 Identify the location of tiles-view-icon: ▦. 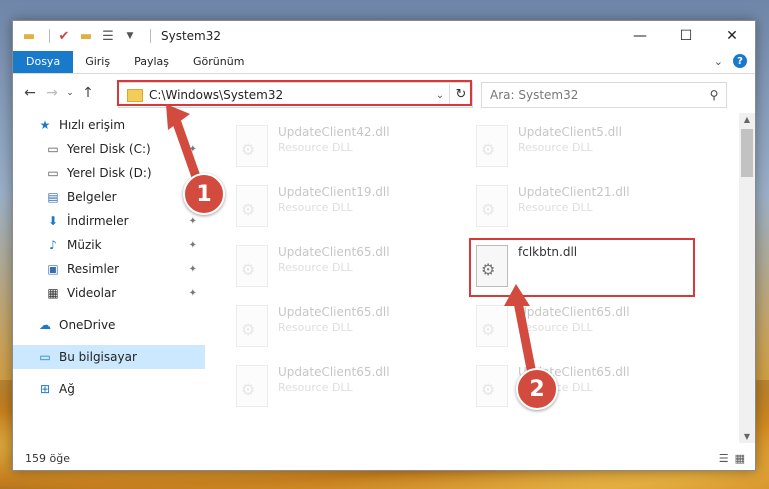
(740, 458).